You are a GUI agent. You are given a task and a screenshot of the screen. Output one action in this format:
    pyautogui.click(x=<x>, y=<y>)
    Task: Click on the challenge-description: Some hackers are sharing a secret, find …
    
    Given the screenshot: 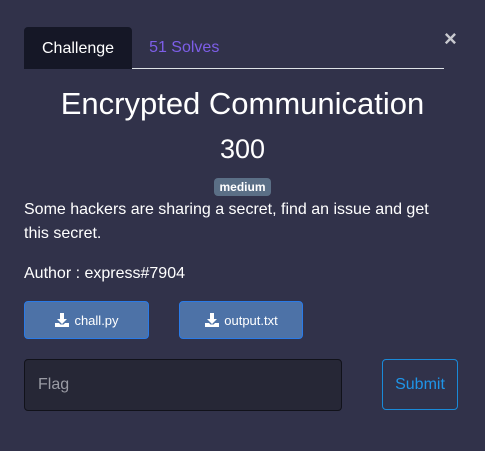 What is the action you would take?
    pyautogui.click(x=226, y=221)
    